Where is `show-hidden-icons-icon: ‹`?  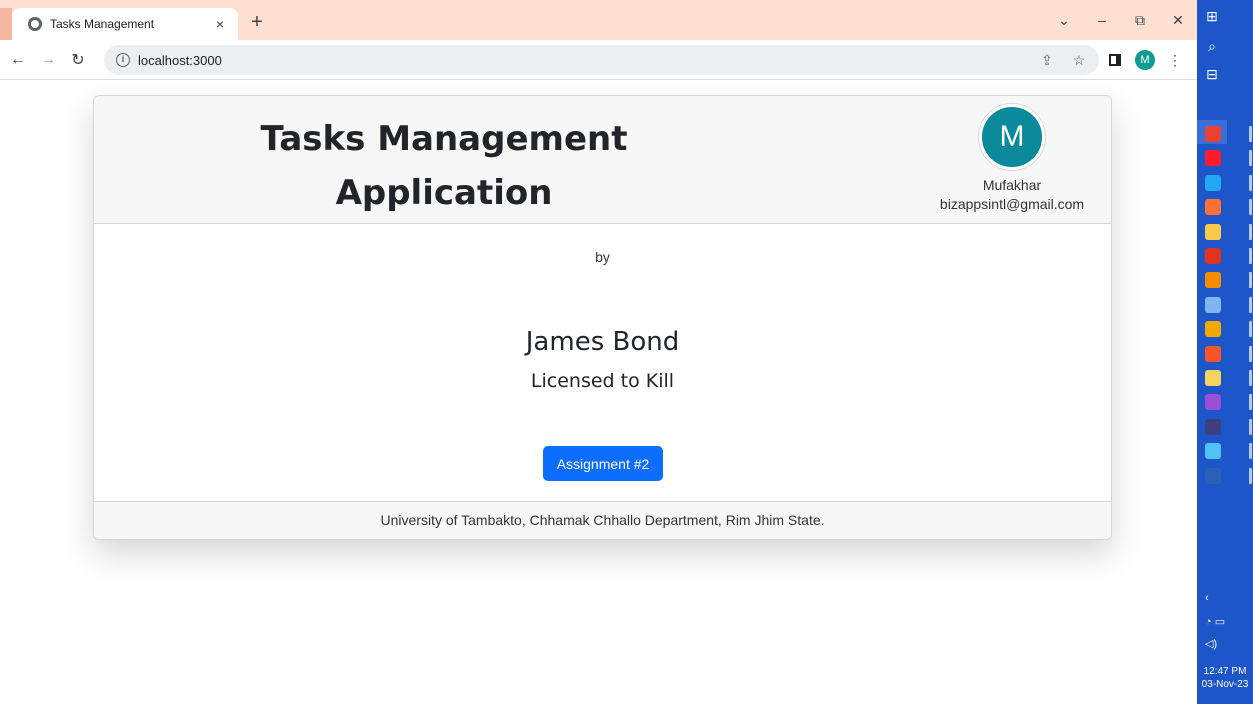
show-hidden-icons-icon: ‹ is located at coordinates (1225, 598).